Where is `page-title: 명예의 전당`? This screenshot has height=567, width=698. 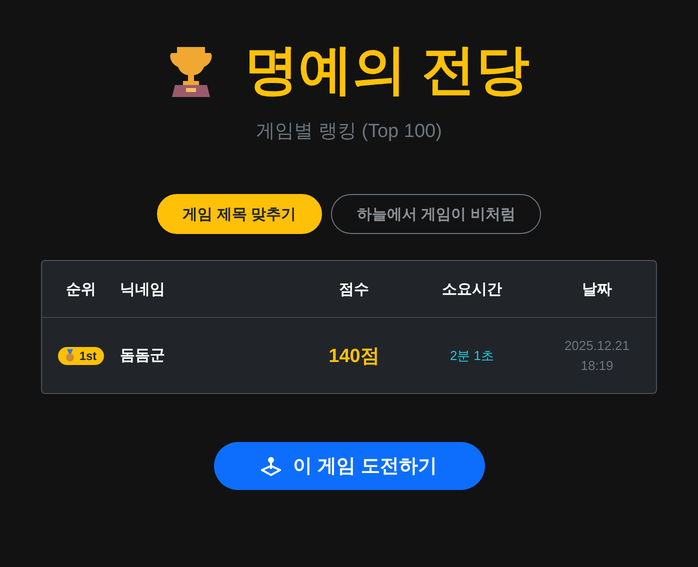 page-title: 명예의 전당 is located at coordinates (387, 70).